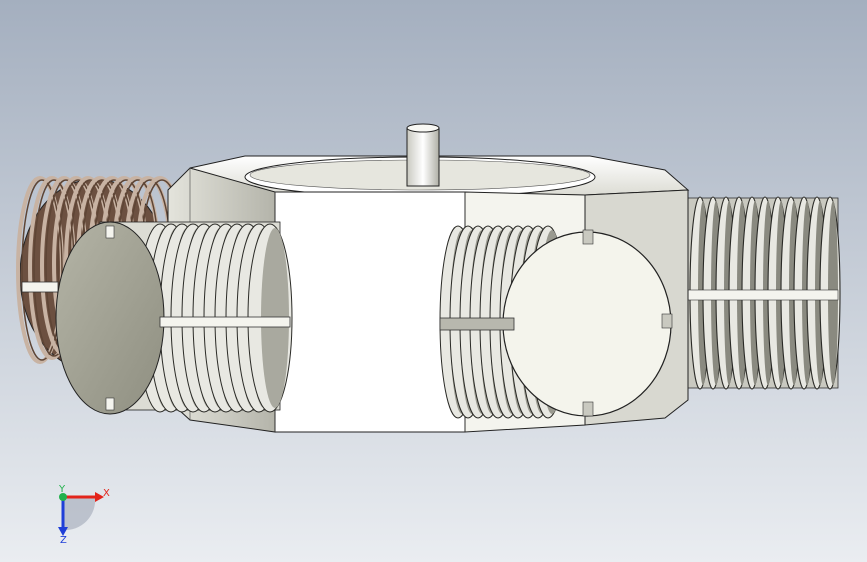 The height and width of the screenshot is (562, 867). What do you see at coordinates (477, 324) in the screenshot?
I see `front-right-slot` at bounding box center [477, 324].